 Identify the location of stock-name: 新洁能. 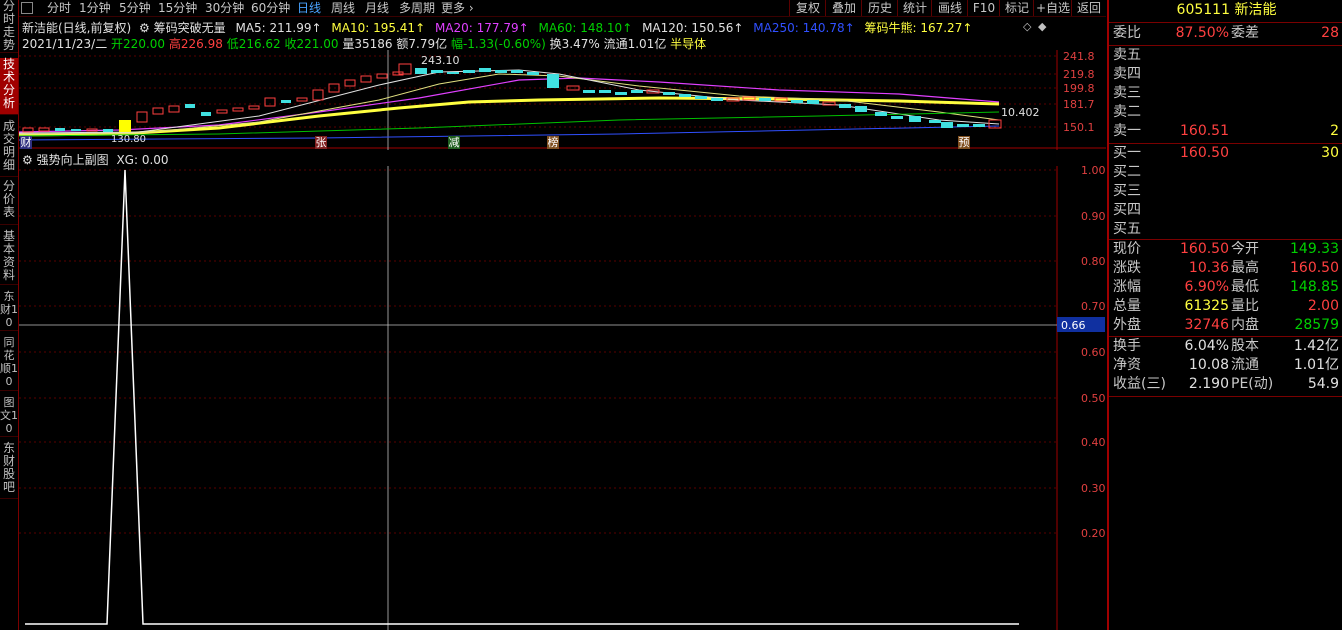
(1255, 10).